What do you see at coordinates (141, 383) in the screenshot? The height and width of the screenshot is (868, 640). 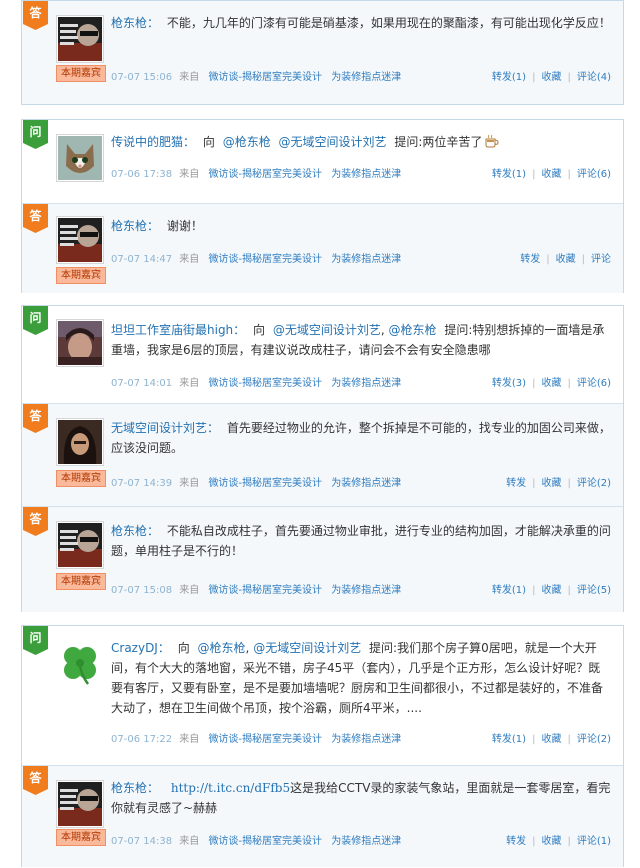 I see `post-time: 07-07 14:01` at bounding box center [141, 383].